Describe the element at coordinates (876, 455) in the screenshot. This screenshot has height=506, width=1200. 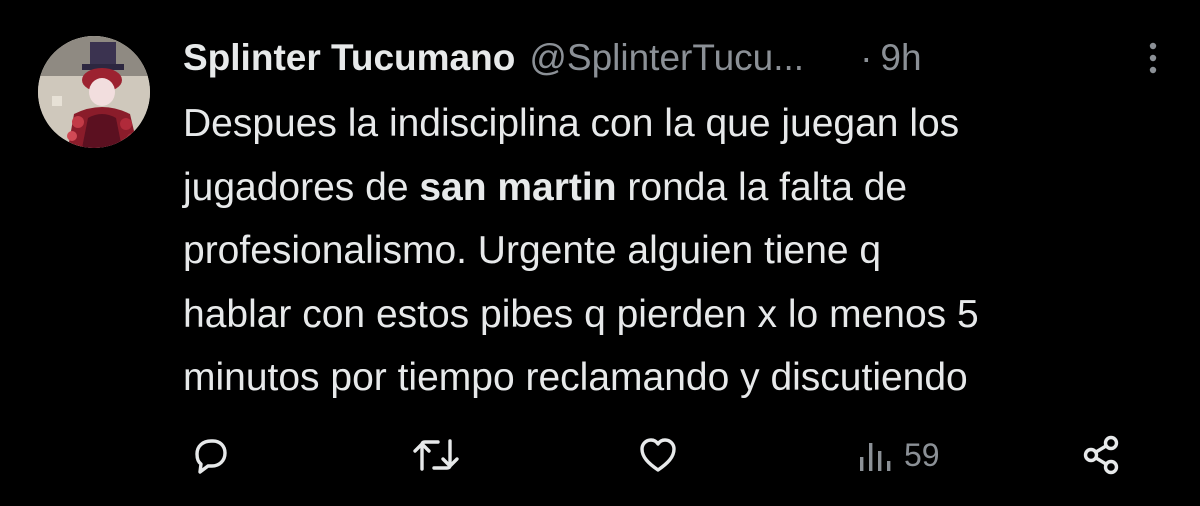
I see `views-bar-icon` at that location.